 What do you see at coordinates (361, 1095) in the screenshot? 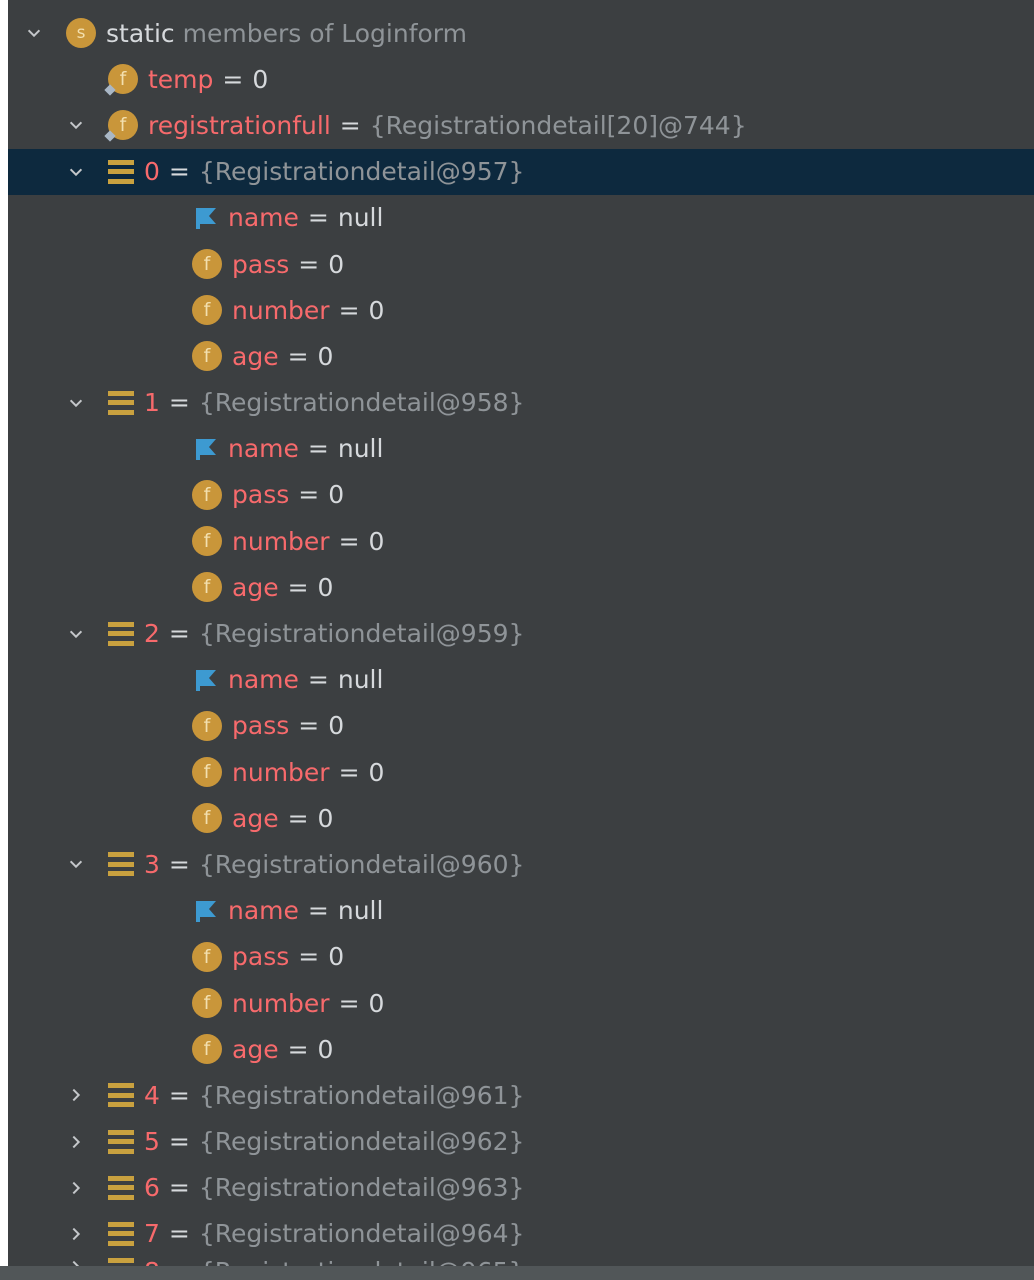
I see `variable-value: {Registrationdetail@961}` at bounding box center [361, 1095].